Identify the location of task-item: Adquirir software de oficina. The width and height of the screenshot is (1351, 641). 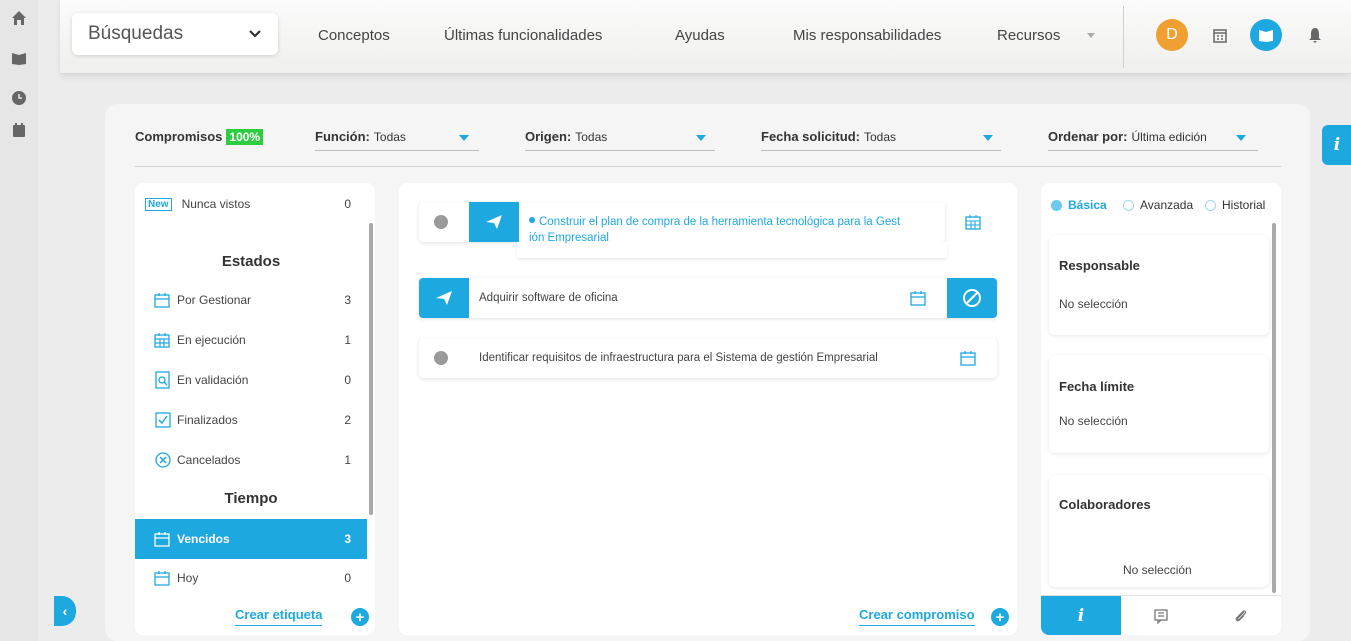
(708, 298).